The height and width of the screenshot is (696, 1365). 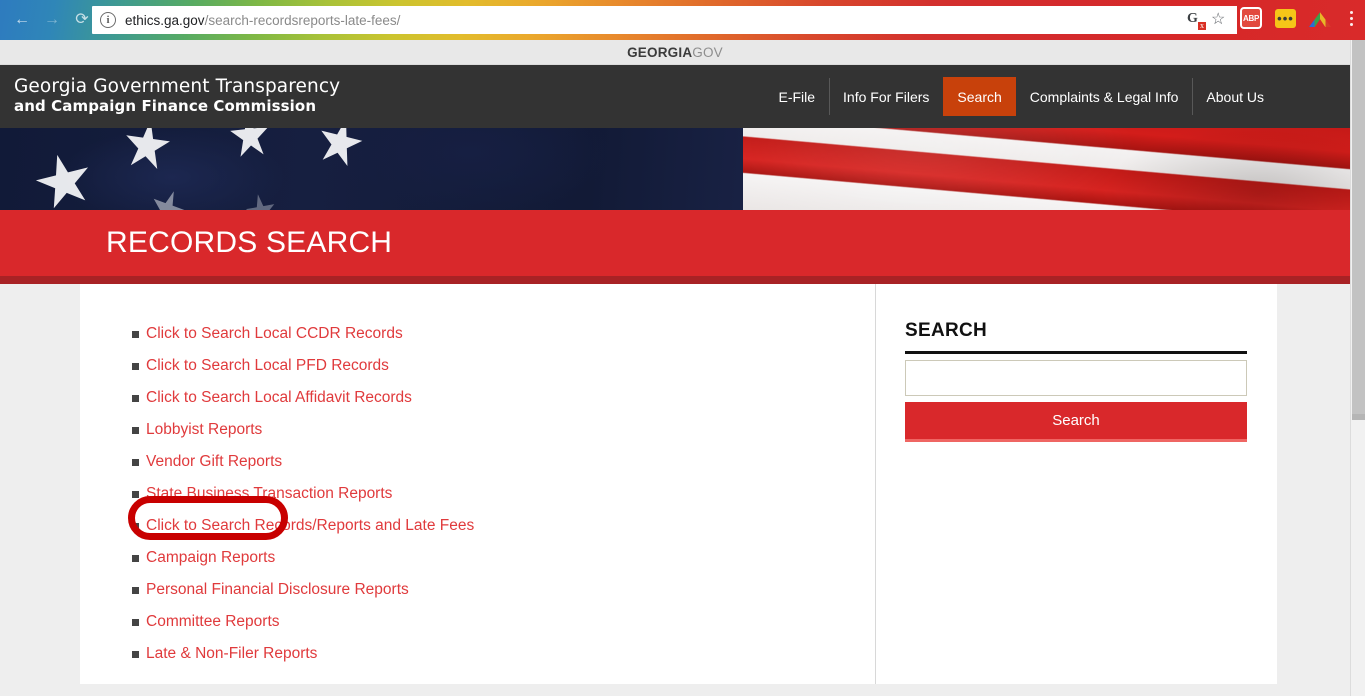 I want to click on link-local-ccdr-records: Click to Search Local CCDR Records, so click(x=274, y=334).